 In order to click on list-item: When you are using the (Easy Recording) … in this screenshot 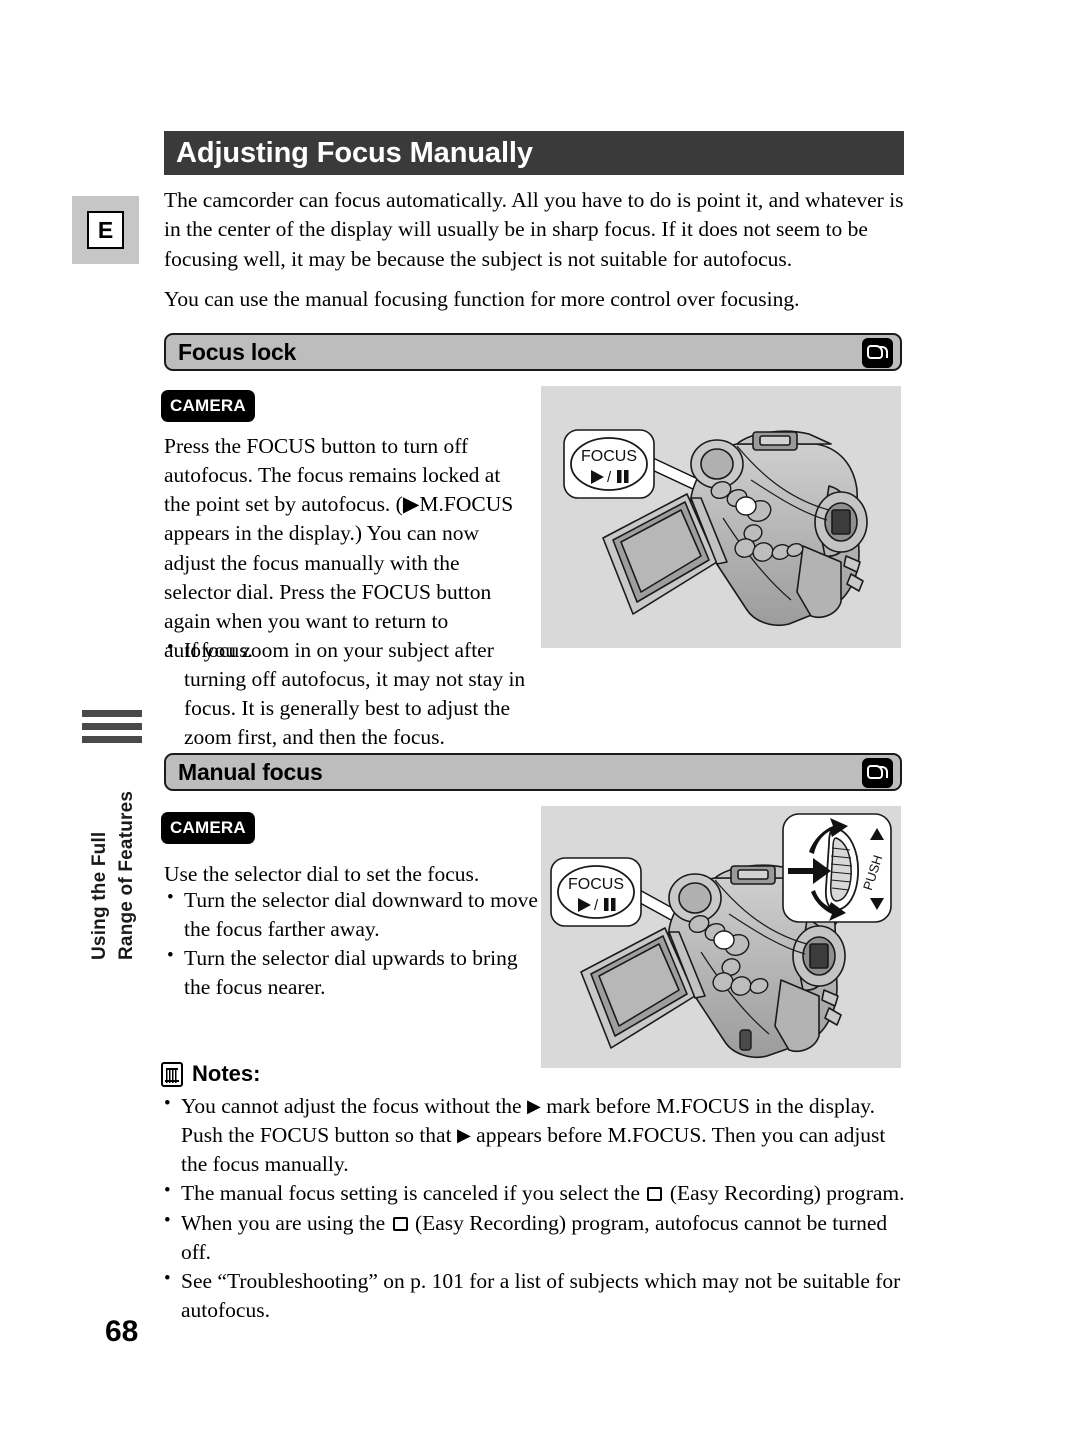, I will do `click(533, 1237)`.